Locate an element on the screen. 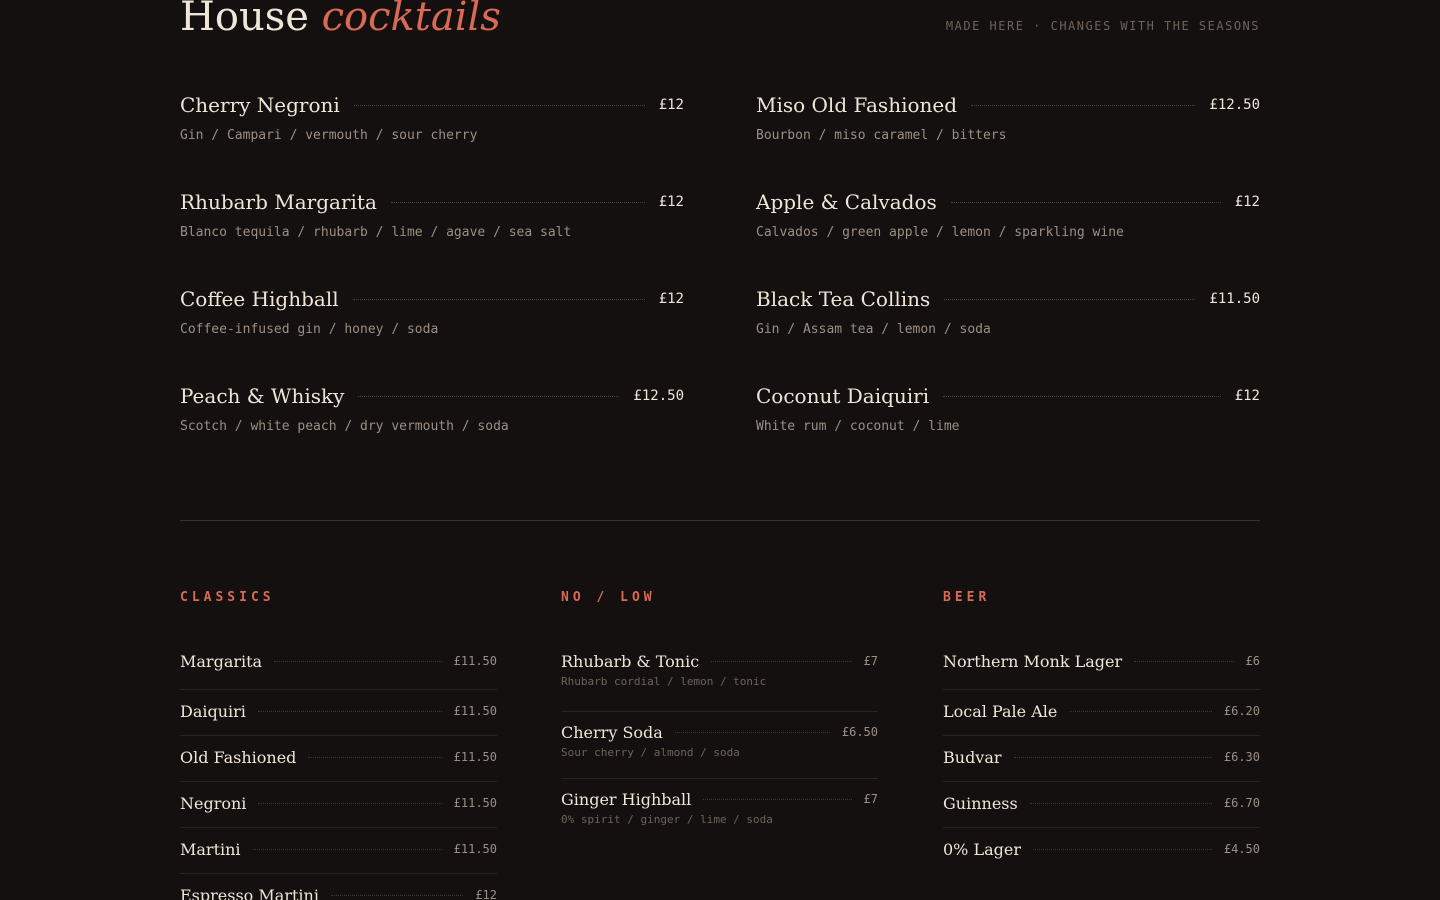 The image size is (1440, 900). list-item: Local Pale Ale £6.20 is located at coordinates (1101, 713).